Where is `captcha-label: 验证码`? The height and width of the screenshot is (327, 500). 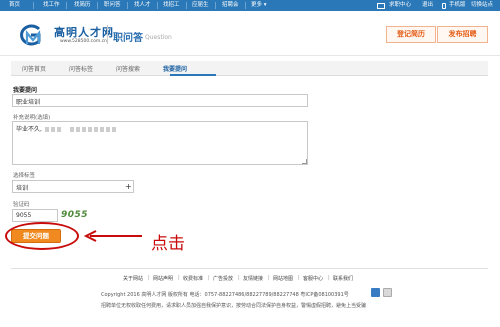 captcha-label: 验证码 is located at coordinates (21, 205).